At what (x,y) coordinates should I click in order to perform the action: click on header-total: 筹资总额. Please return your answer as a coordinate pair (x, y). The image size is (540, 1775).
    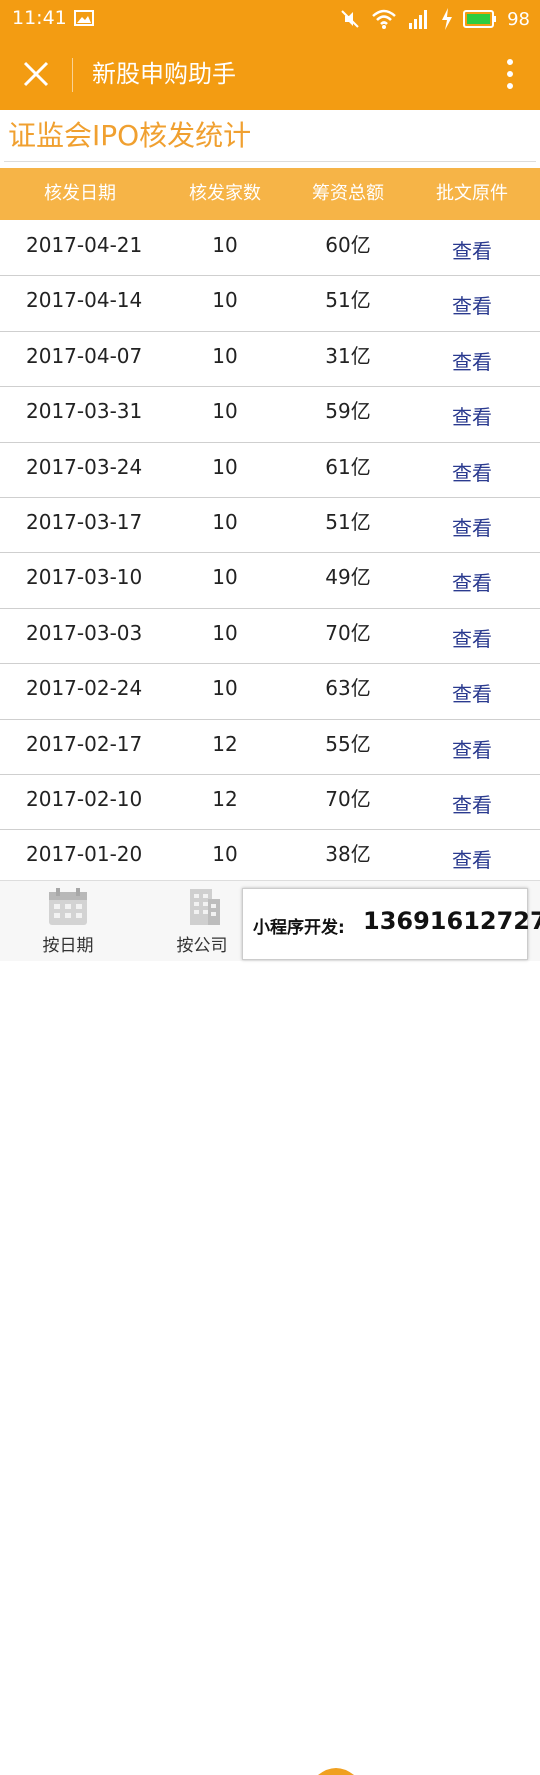
    Looking at the image, I should click on (348, 193).